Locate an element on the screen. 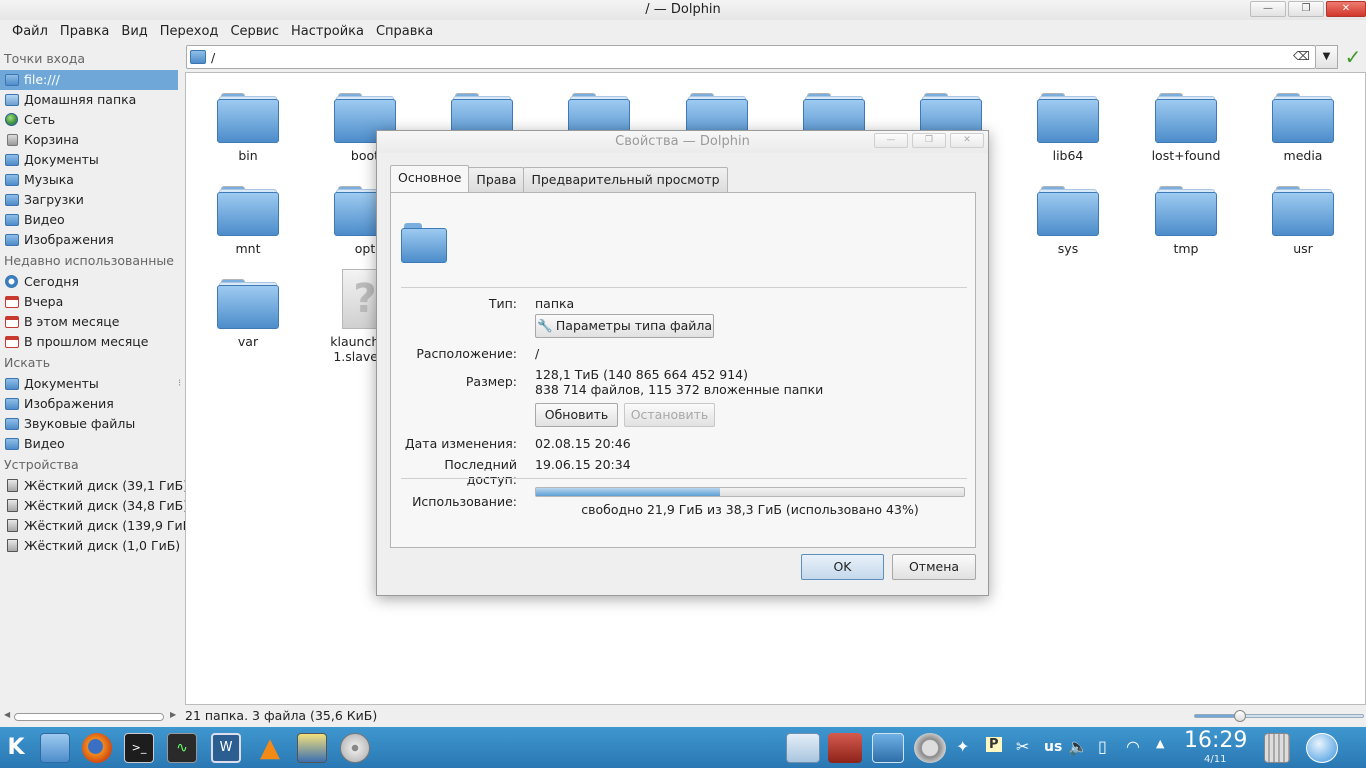  puzzle-icon: ✦ is located at coordinates (962, 746).